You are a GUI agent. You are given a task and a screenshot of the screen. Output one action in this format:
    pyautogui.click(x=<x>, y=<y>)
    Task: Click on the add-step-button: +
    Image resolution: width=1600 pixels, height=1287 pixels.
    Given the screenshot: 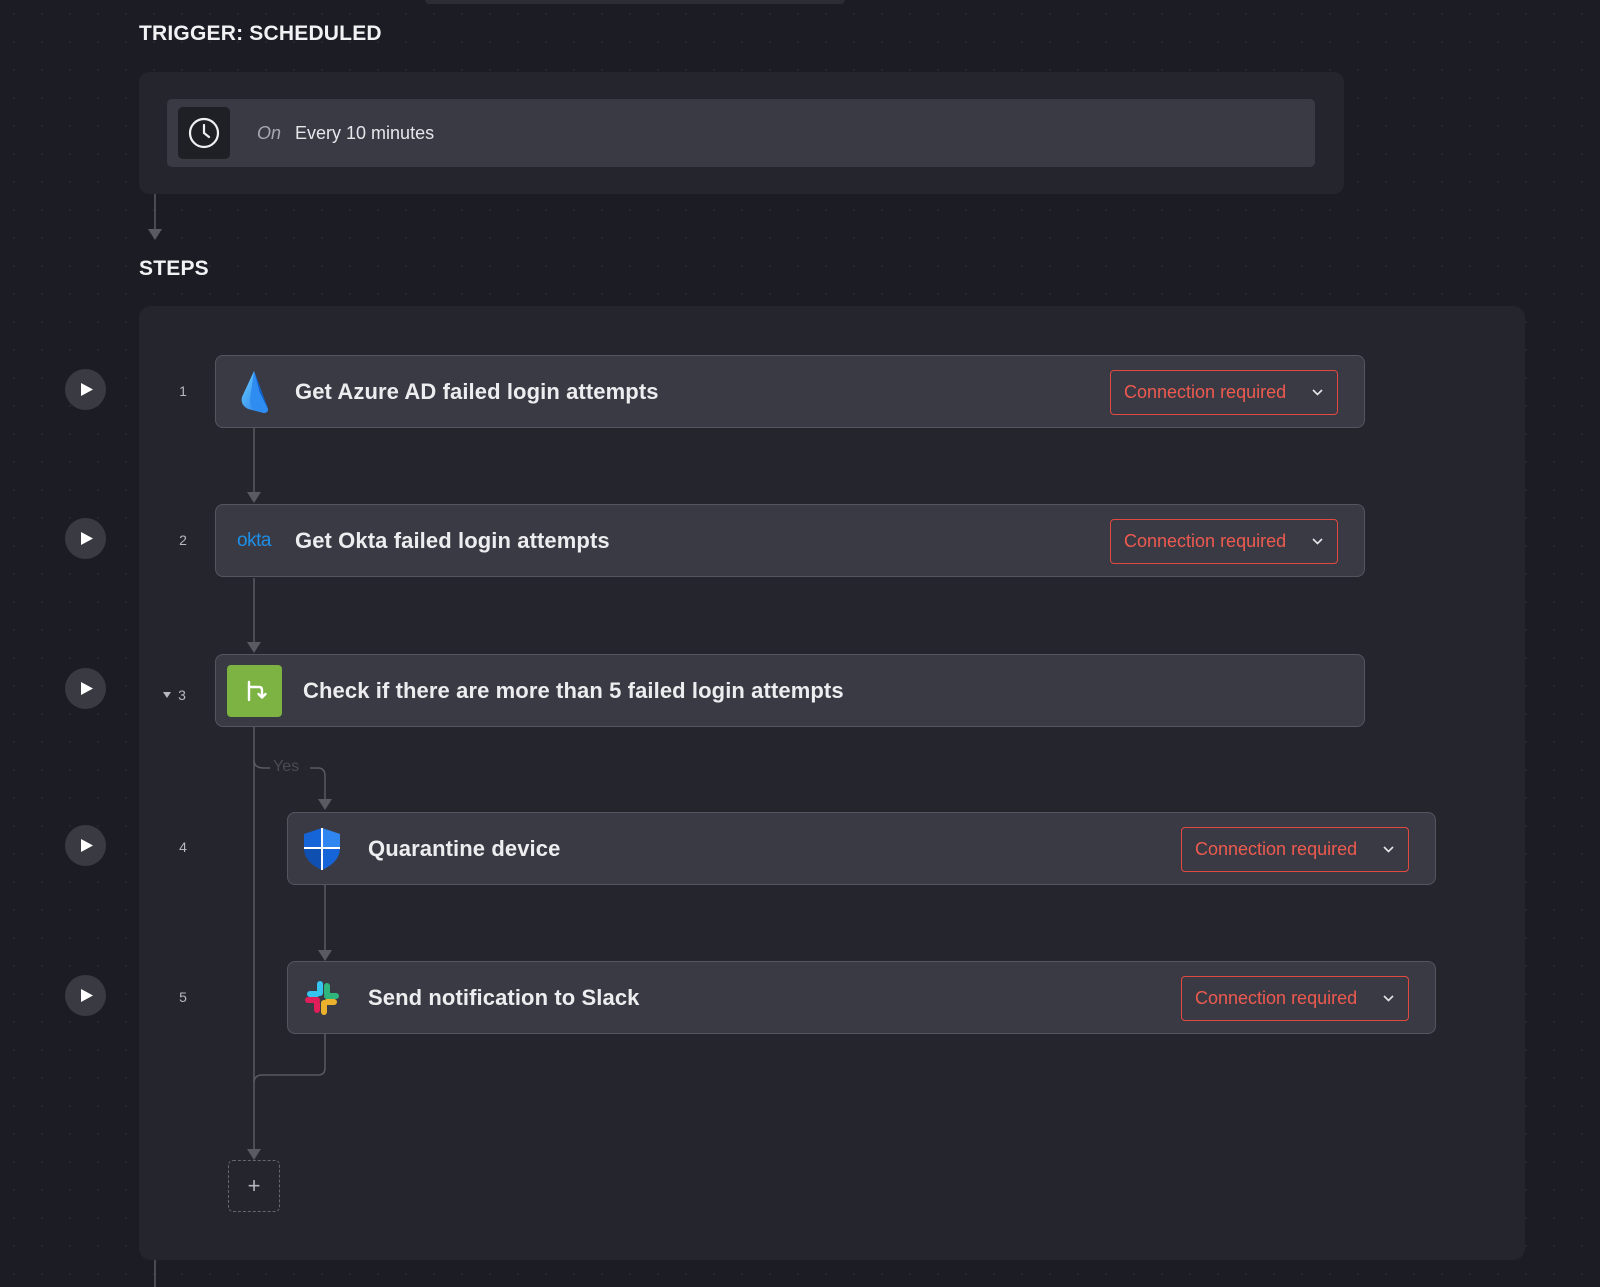 What is the action you would take?
    pyautogui.click(x=254, y=1186)
    